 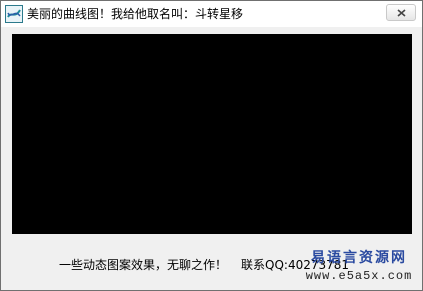 What do you see at coordinates (14, 14) in the screenshot?
I see `app-logo-icon` at bounding box center [14, 14].